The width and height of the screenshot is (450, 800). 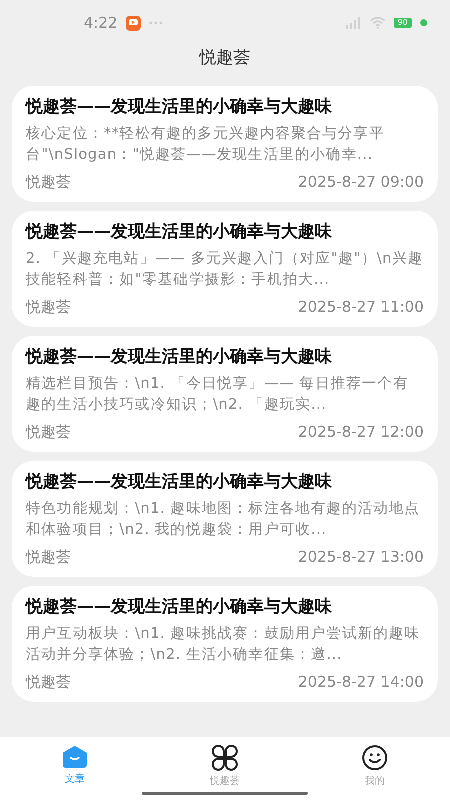 I want to click on article-time: 2025-8-27 09:00, so click(x=361, y=182).